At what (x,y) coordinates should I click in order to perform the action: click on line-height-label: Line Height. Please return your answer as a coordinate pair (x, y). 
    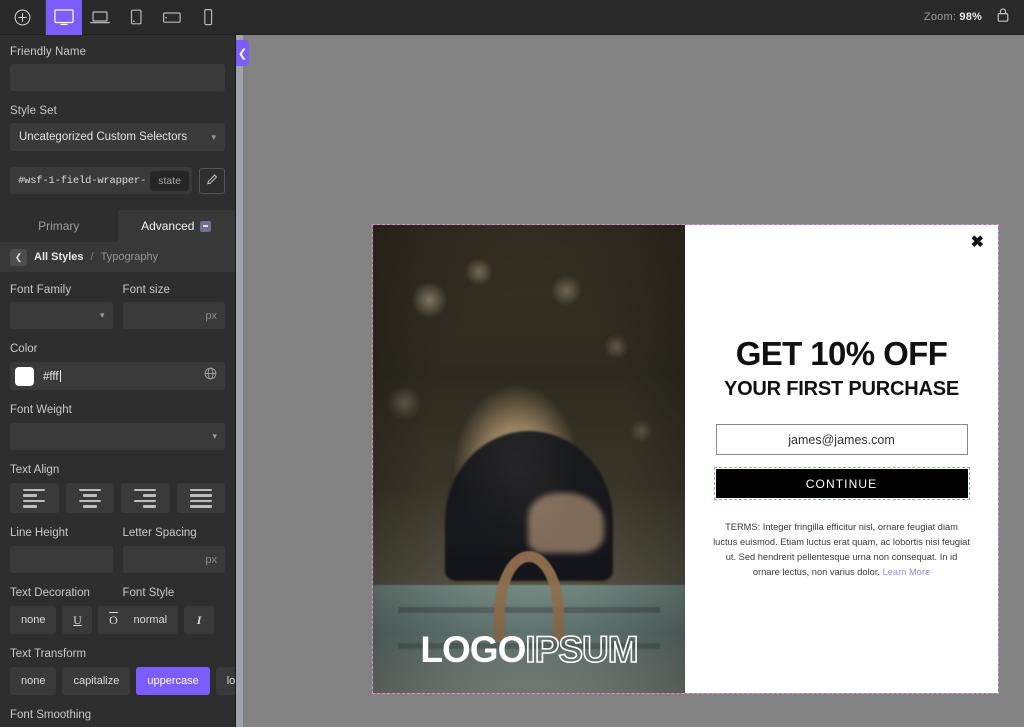
    Looking at the image, I should click on (39, 533).